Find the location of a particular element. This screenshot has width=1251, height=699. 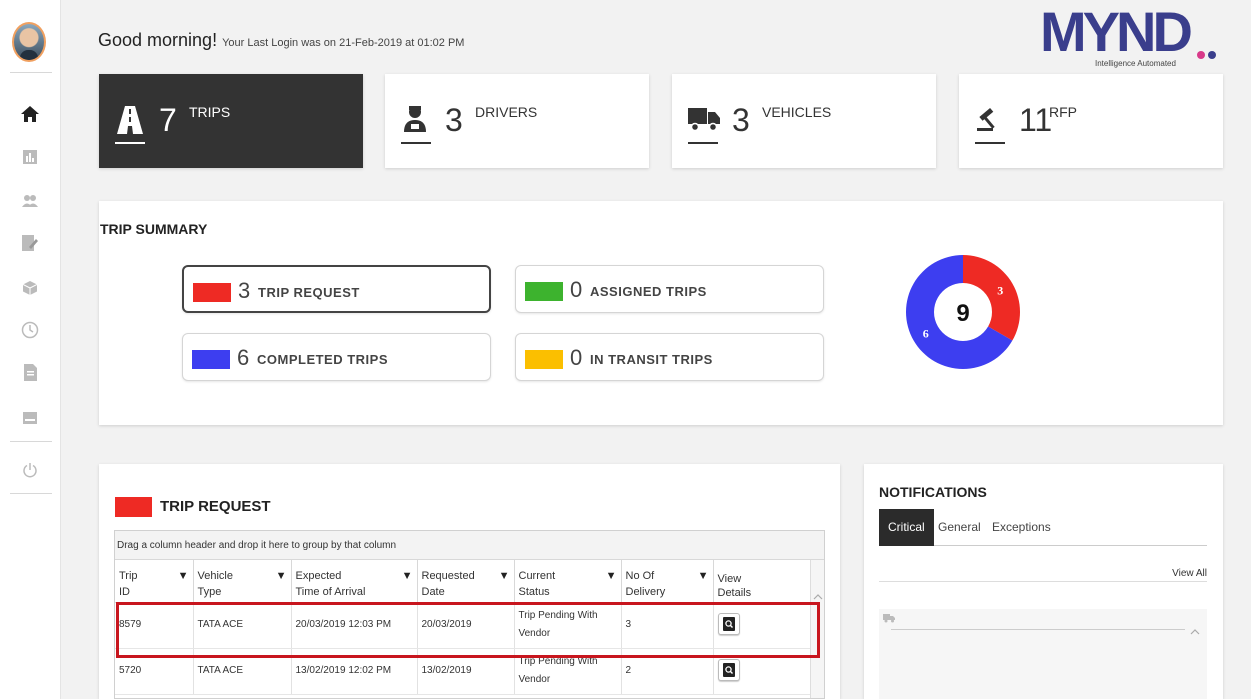

summary-trip-request: 3 TRIP REQUEST is located at coordinates (336, 289).